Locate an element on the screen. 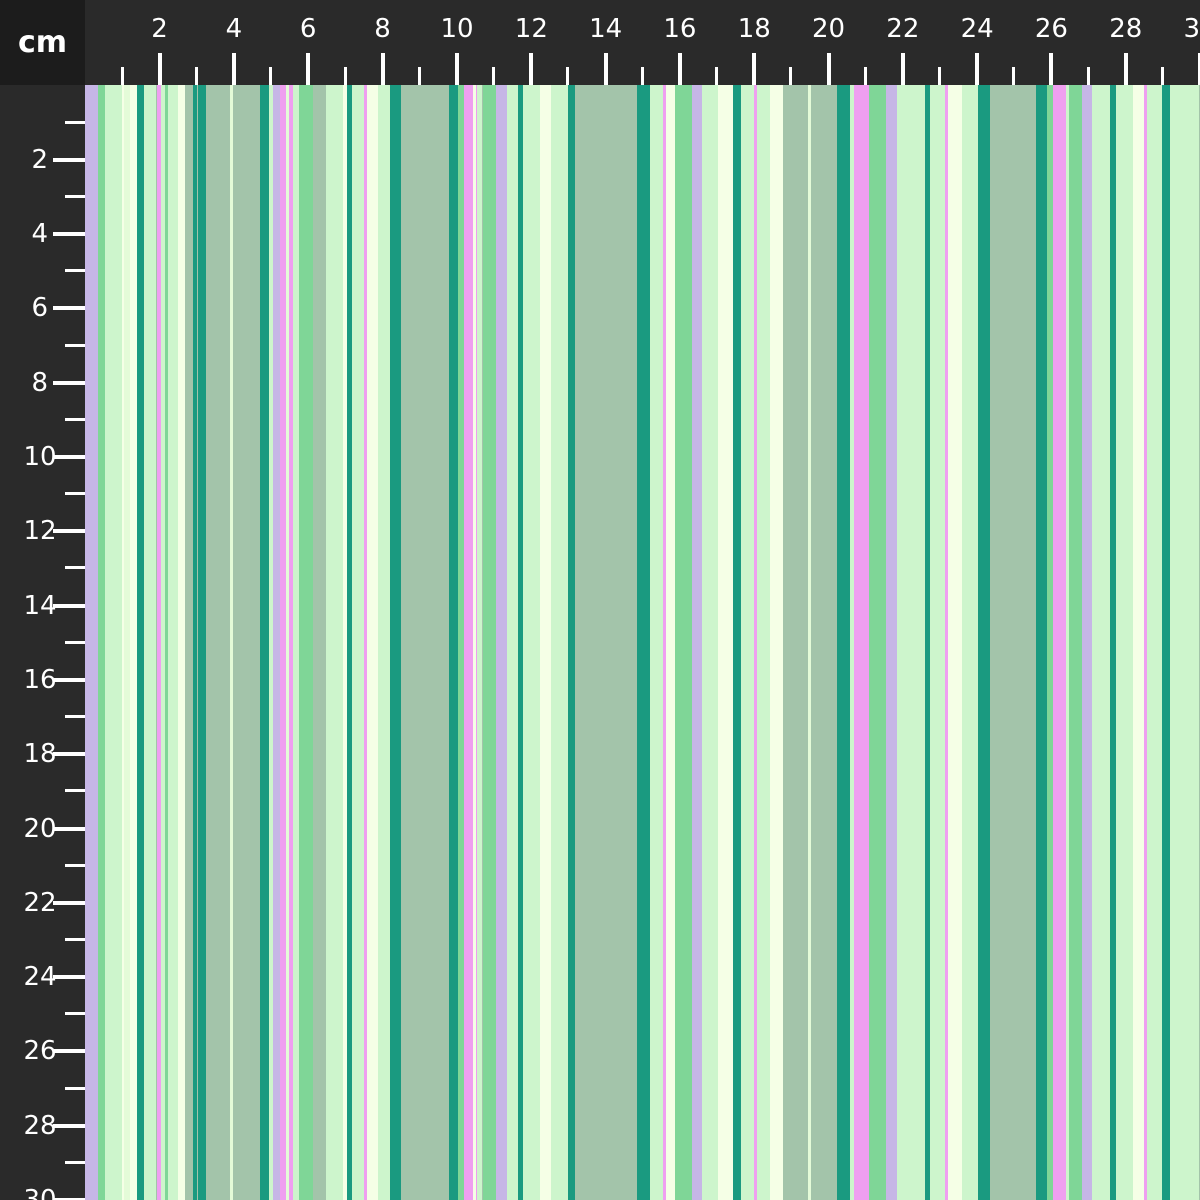  vertical-ruler: 2 4 6 8 10 12 14 16 18 20 22 24 26 28 30 is located at coordinates (42, 642).